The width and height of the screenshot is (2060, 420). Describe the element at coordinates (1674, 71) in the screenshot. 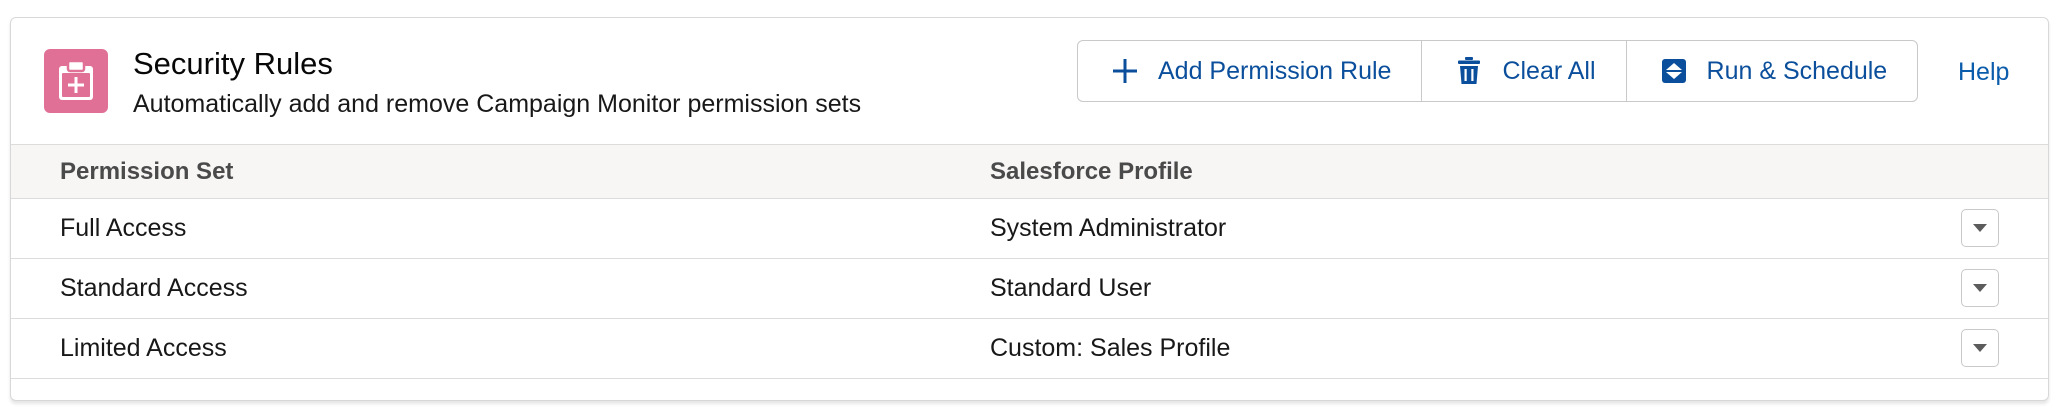

I see `sort-arrows-icon` at that location.